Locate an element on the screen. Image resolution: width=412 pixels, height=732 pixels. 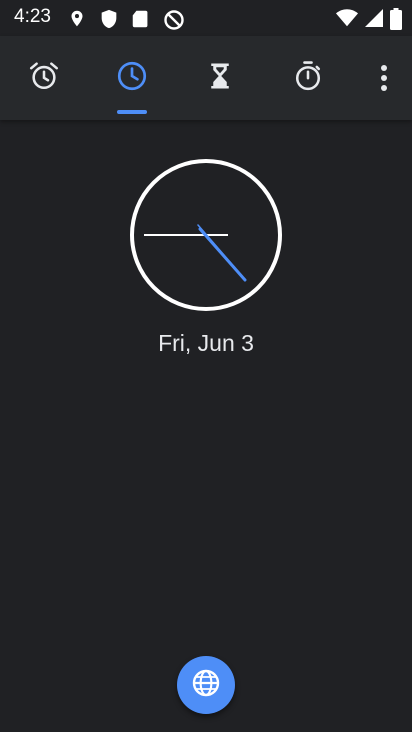
alarm-icon is located at coordinates (44, 78).